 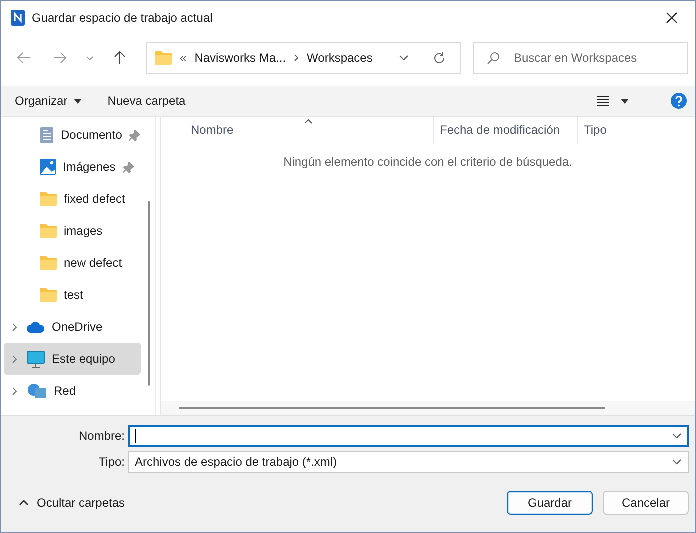 What do you see at coordinates (72, 167) in the screenshot?
I see `nav-item: Imágenes` at bounding box center [72, 167].